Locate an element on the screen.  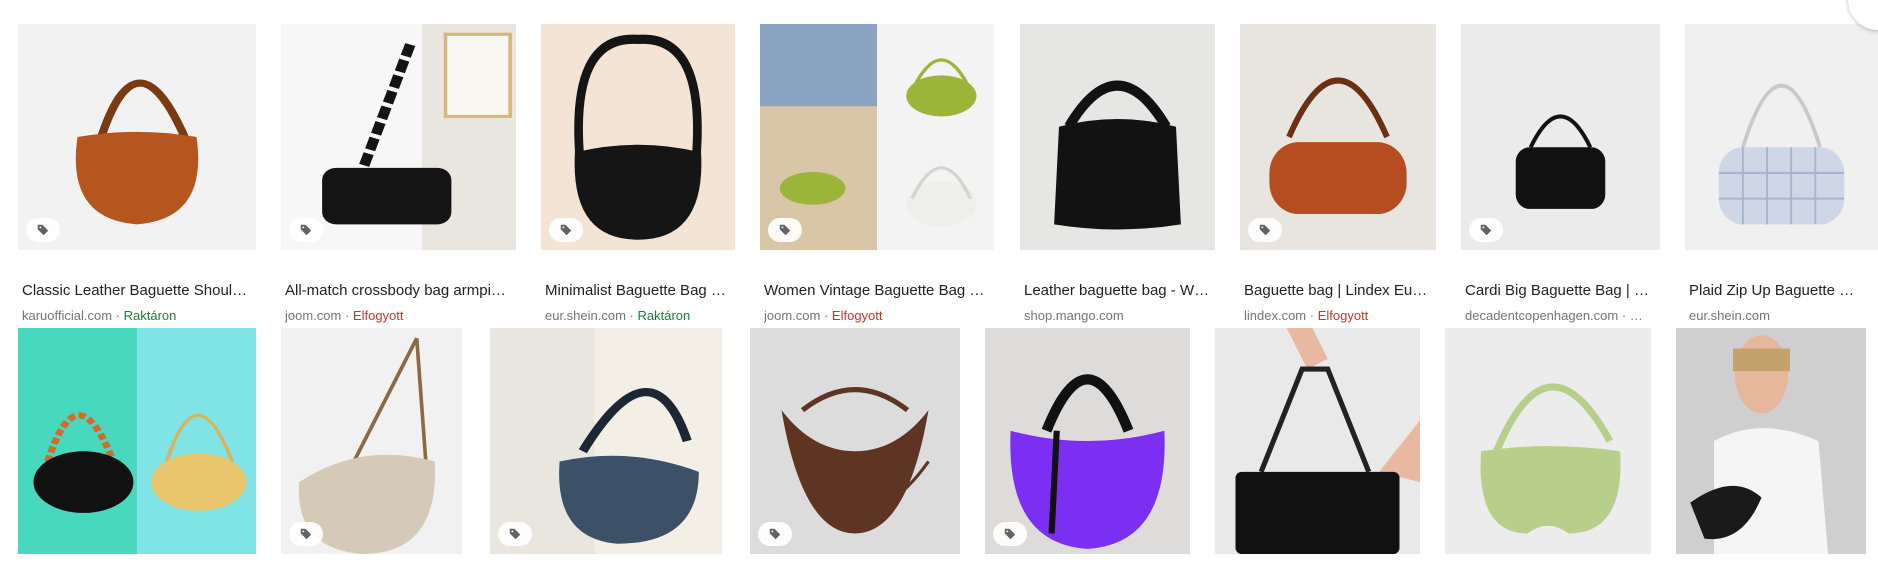
source-domain: shop.mango.com is located at coordinates (1074, 315).